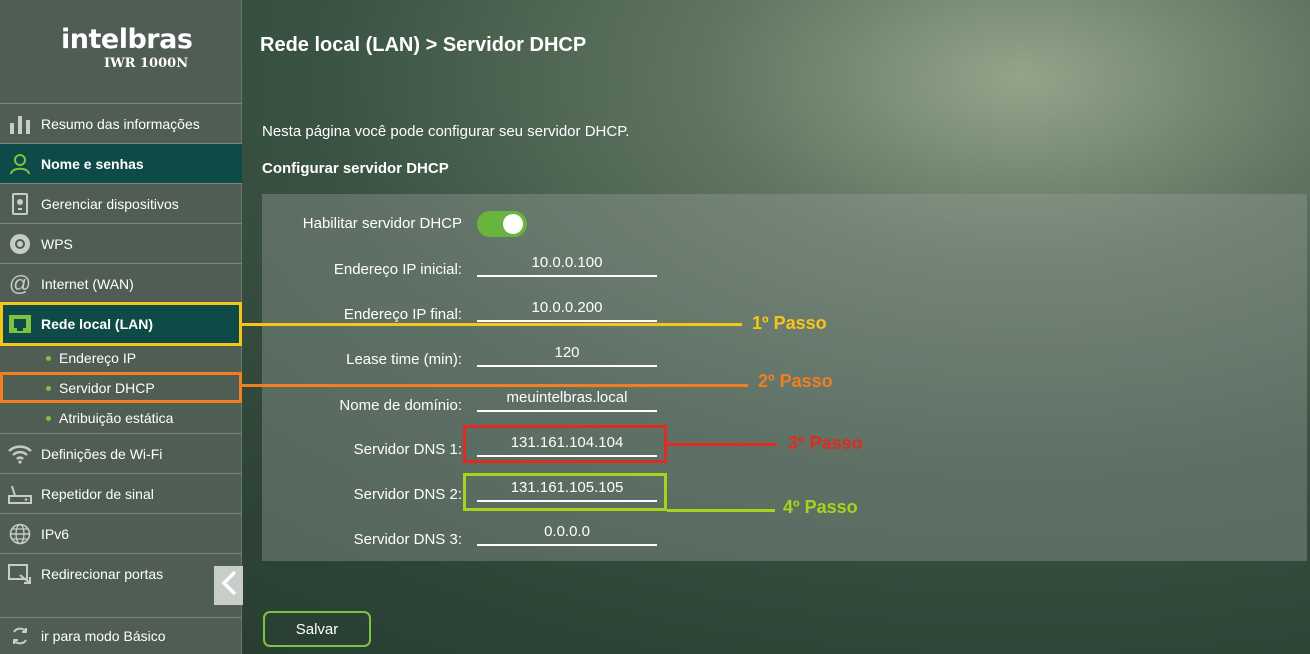 This screenshot has width=1310, height=654. I want to click on sidebar-item-internet: @ Internet (WAN), so click(121, 283).